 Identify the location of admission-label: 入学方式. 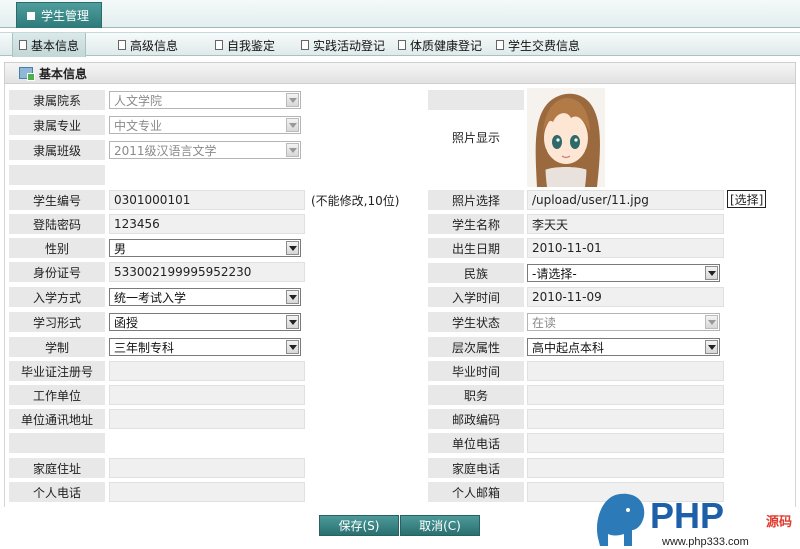
(57, 297).